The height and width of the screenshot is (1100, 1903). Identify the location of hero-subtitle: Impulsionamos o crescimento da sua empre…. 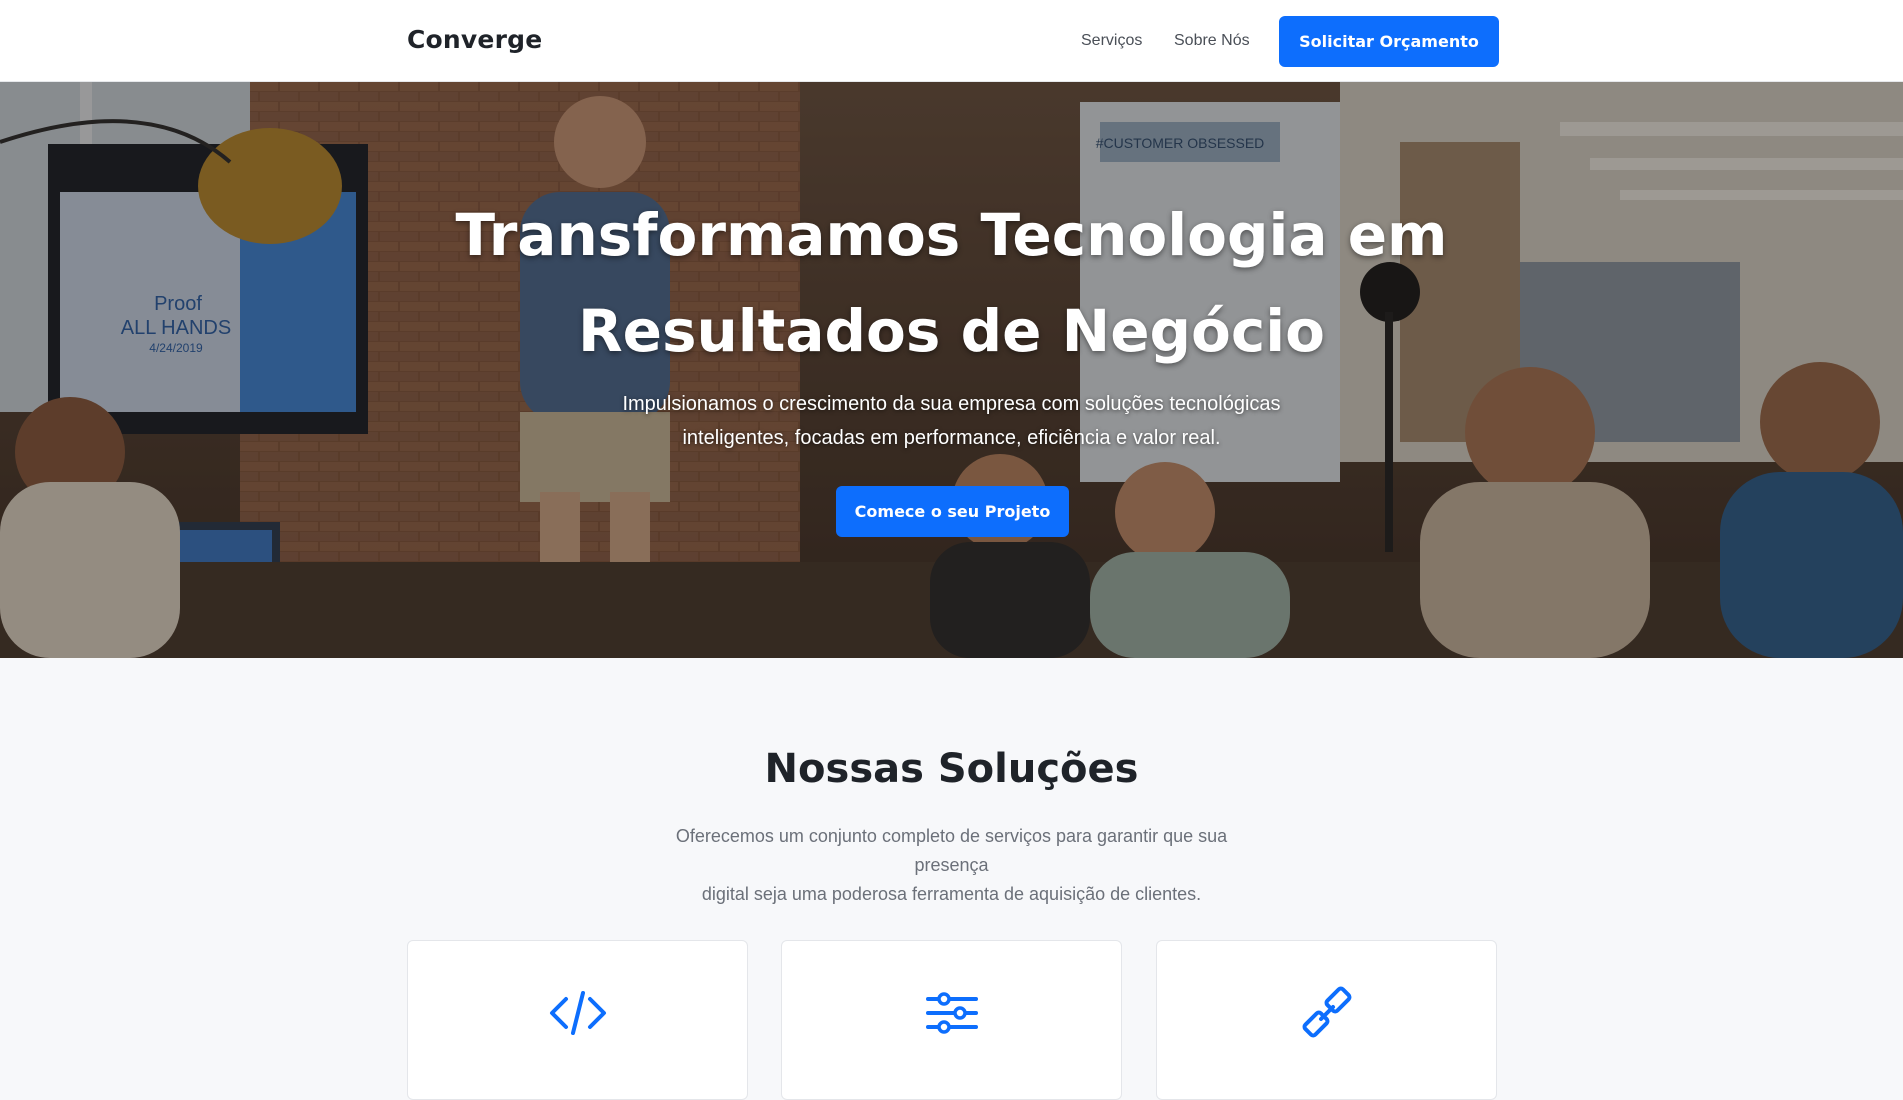
(951, 421).